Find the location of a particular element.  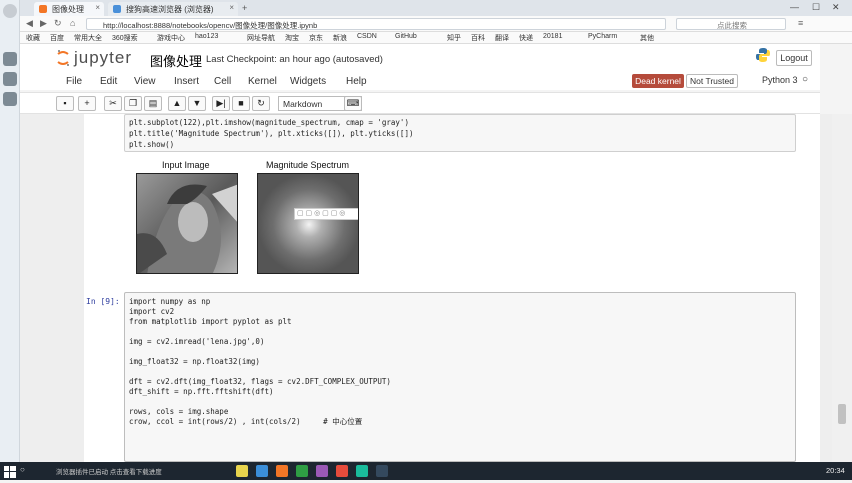

menu-view: View is located at coordinates (145, 81).